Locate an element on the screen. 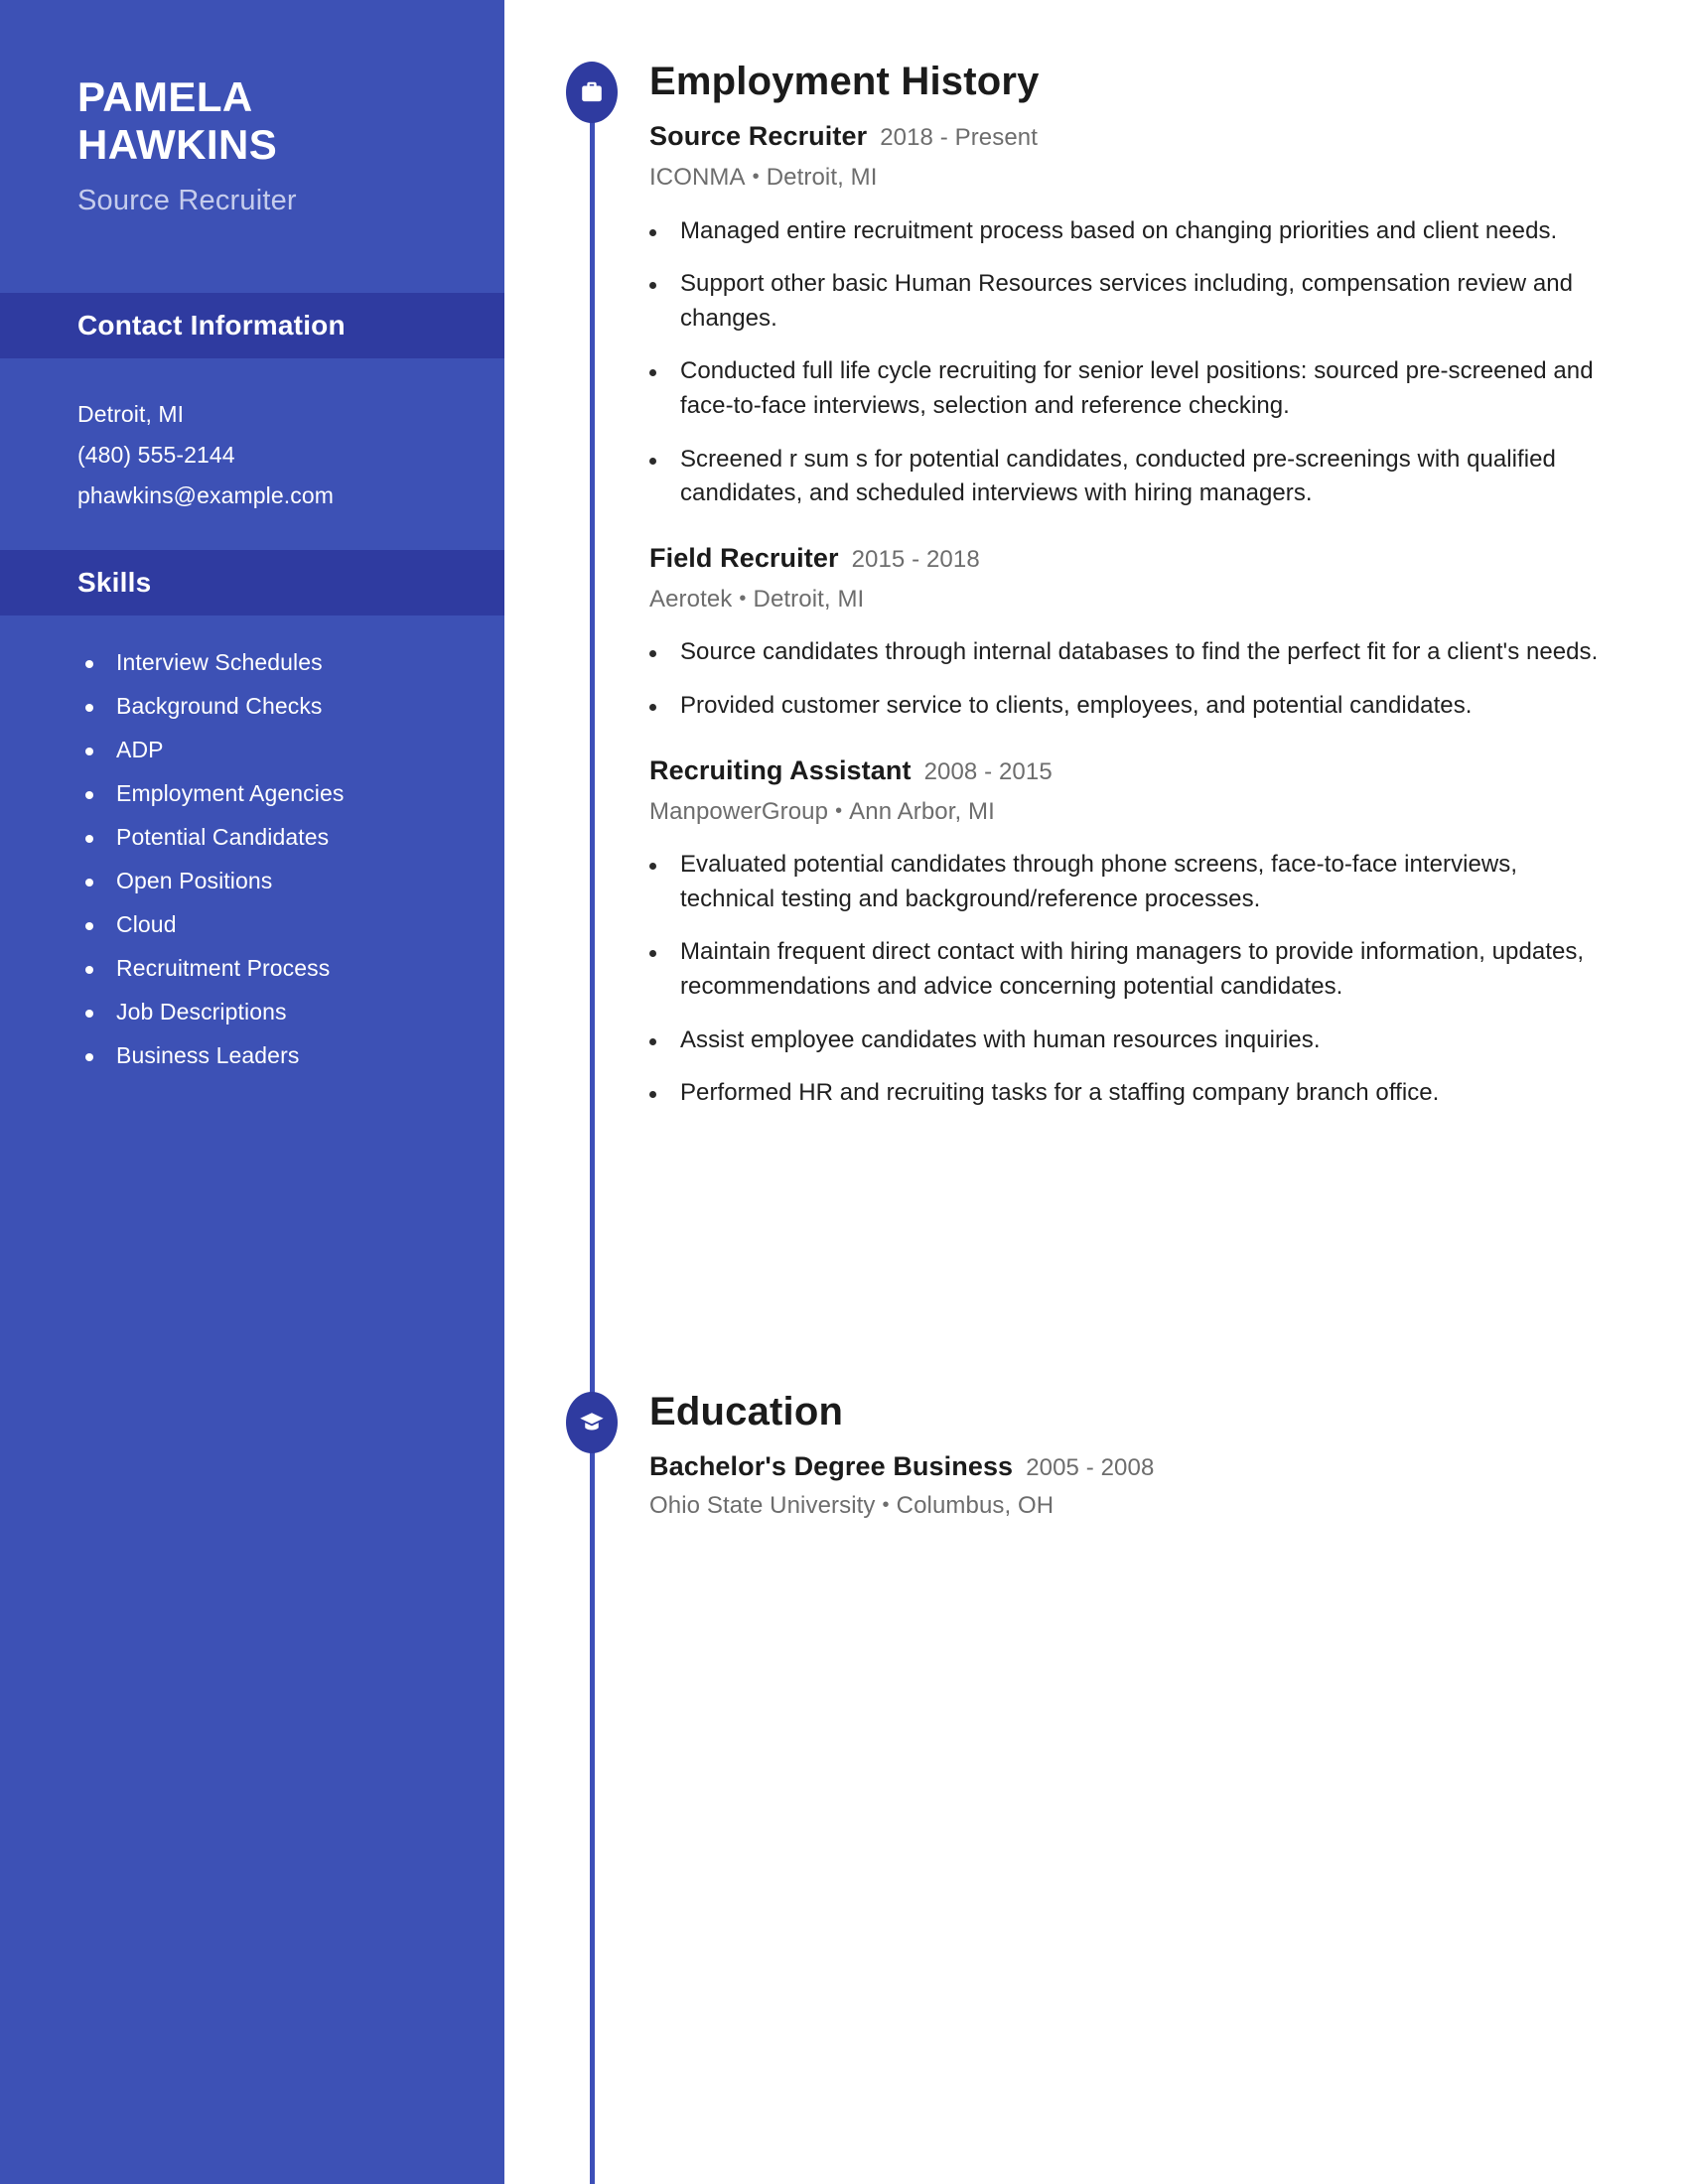 This screenshot has width=1688, height=2184. skill-label: Cloud is located at coordinates (146, 924).